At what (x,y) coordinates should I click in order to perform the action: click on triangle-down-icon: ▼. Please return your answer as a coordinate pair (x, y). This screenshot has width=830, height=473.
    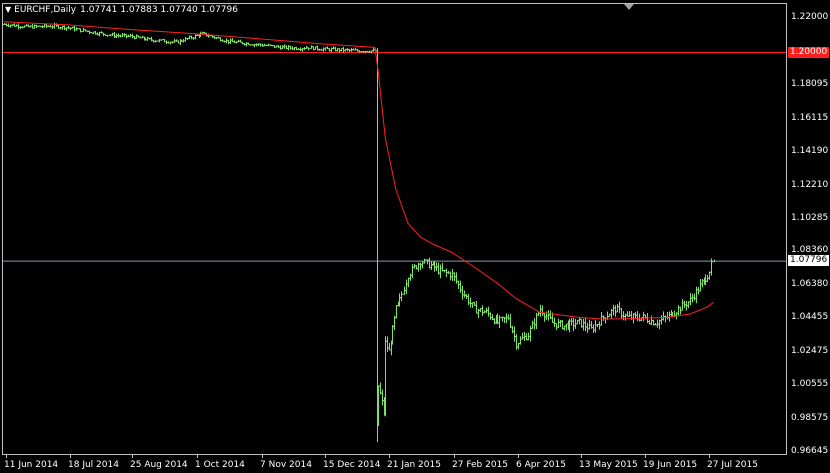
    Looking at the image, I should click on (8, 9).